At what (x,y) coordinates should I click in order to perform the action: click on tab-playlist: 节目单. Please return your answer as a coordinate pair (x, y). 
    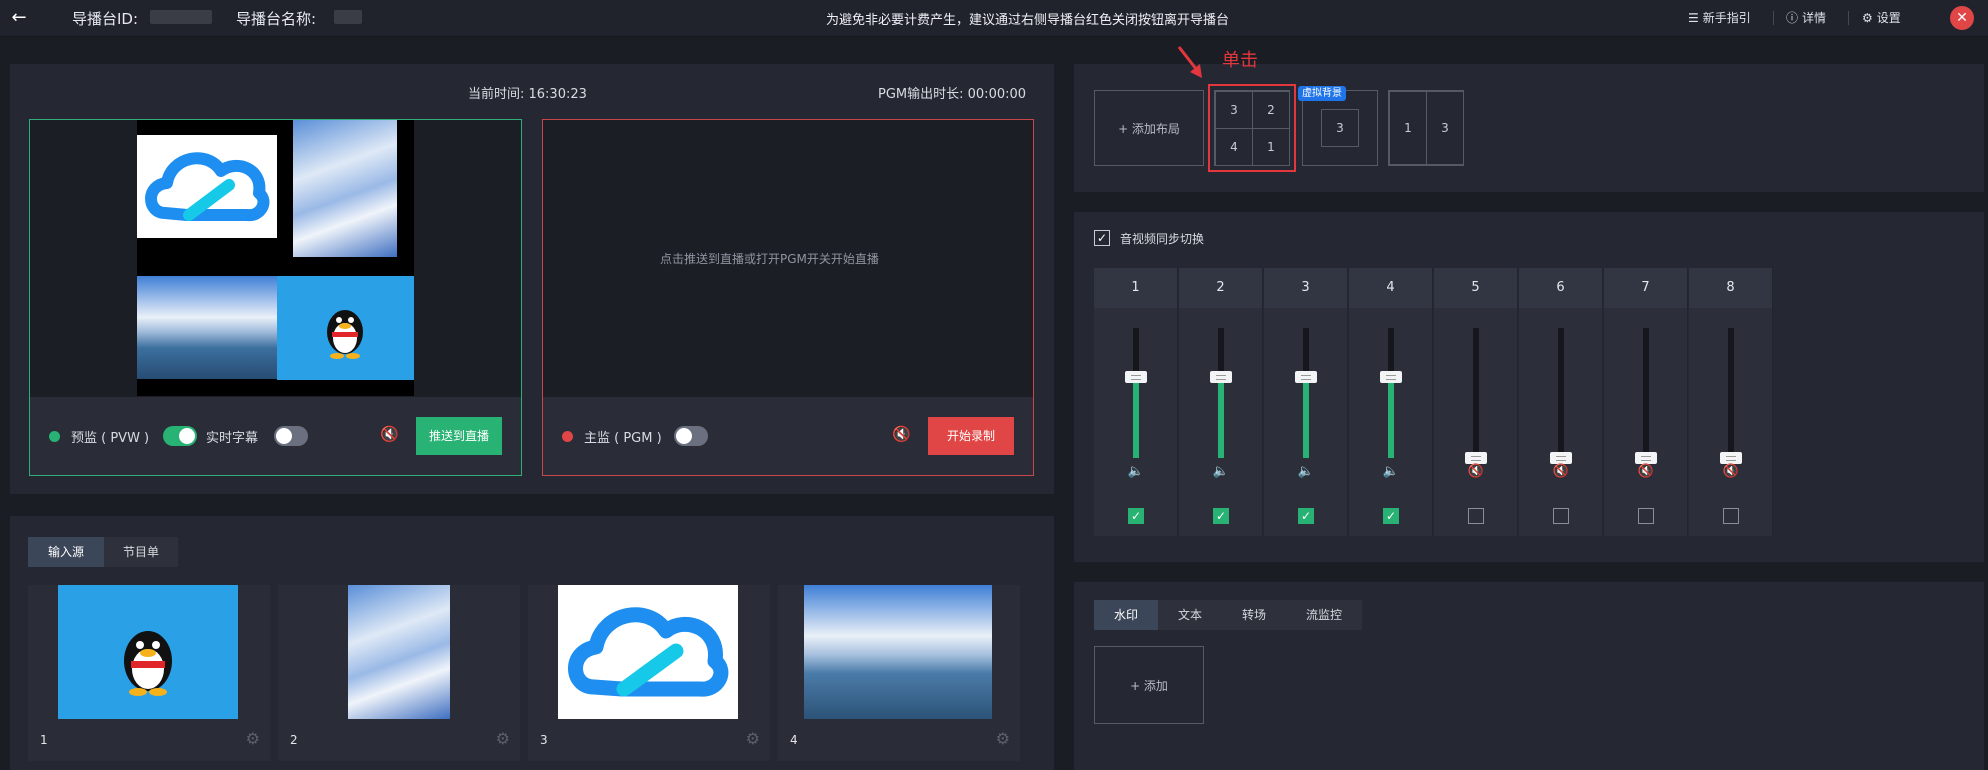
    Looking at the image, I should click on (141, 552).